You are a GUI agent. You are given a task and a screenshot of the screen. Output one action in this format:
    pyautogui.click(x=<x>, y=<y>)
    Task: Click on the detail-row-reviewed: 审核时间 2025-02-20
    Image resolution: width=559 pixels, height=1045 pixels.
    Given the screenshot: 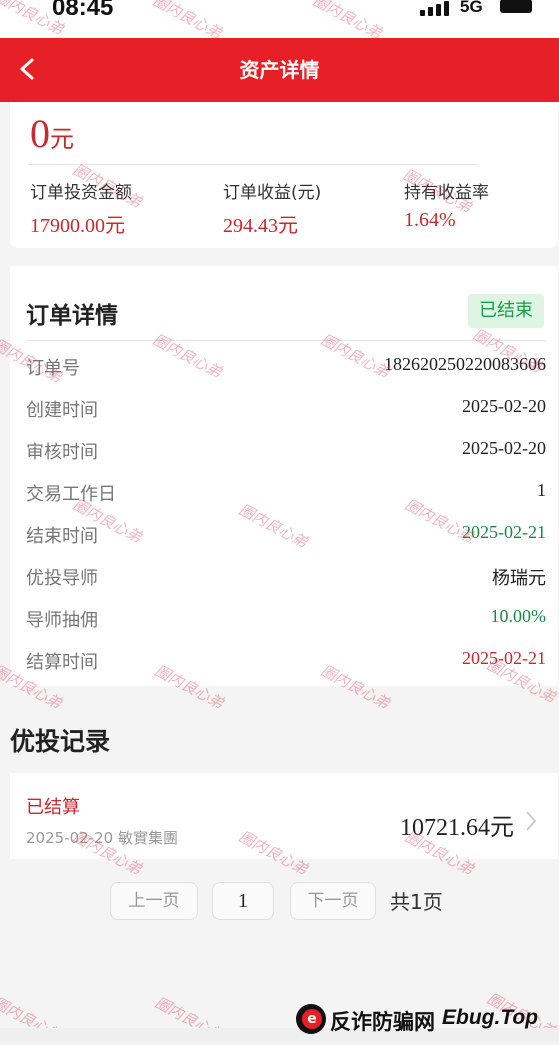 What is the action you would take?
    pyautogui.click(x=286, y=451)
    